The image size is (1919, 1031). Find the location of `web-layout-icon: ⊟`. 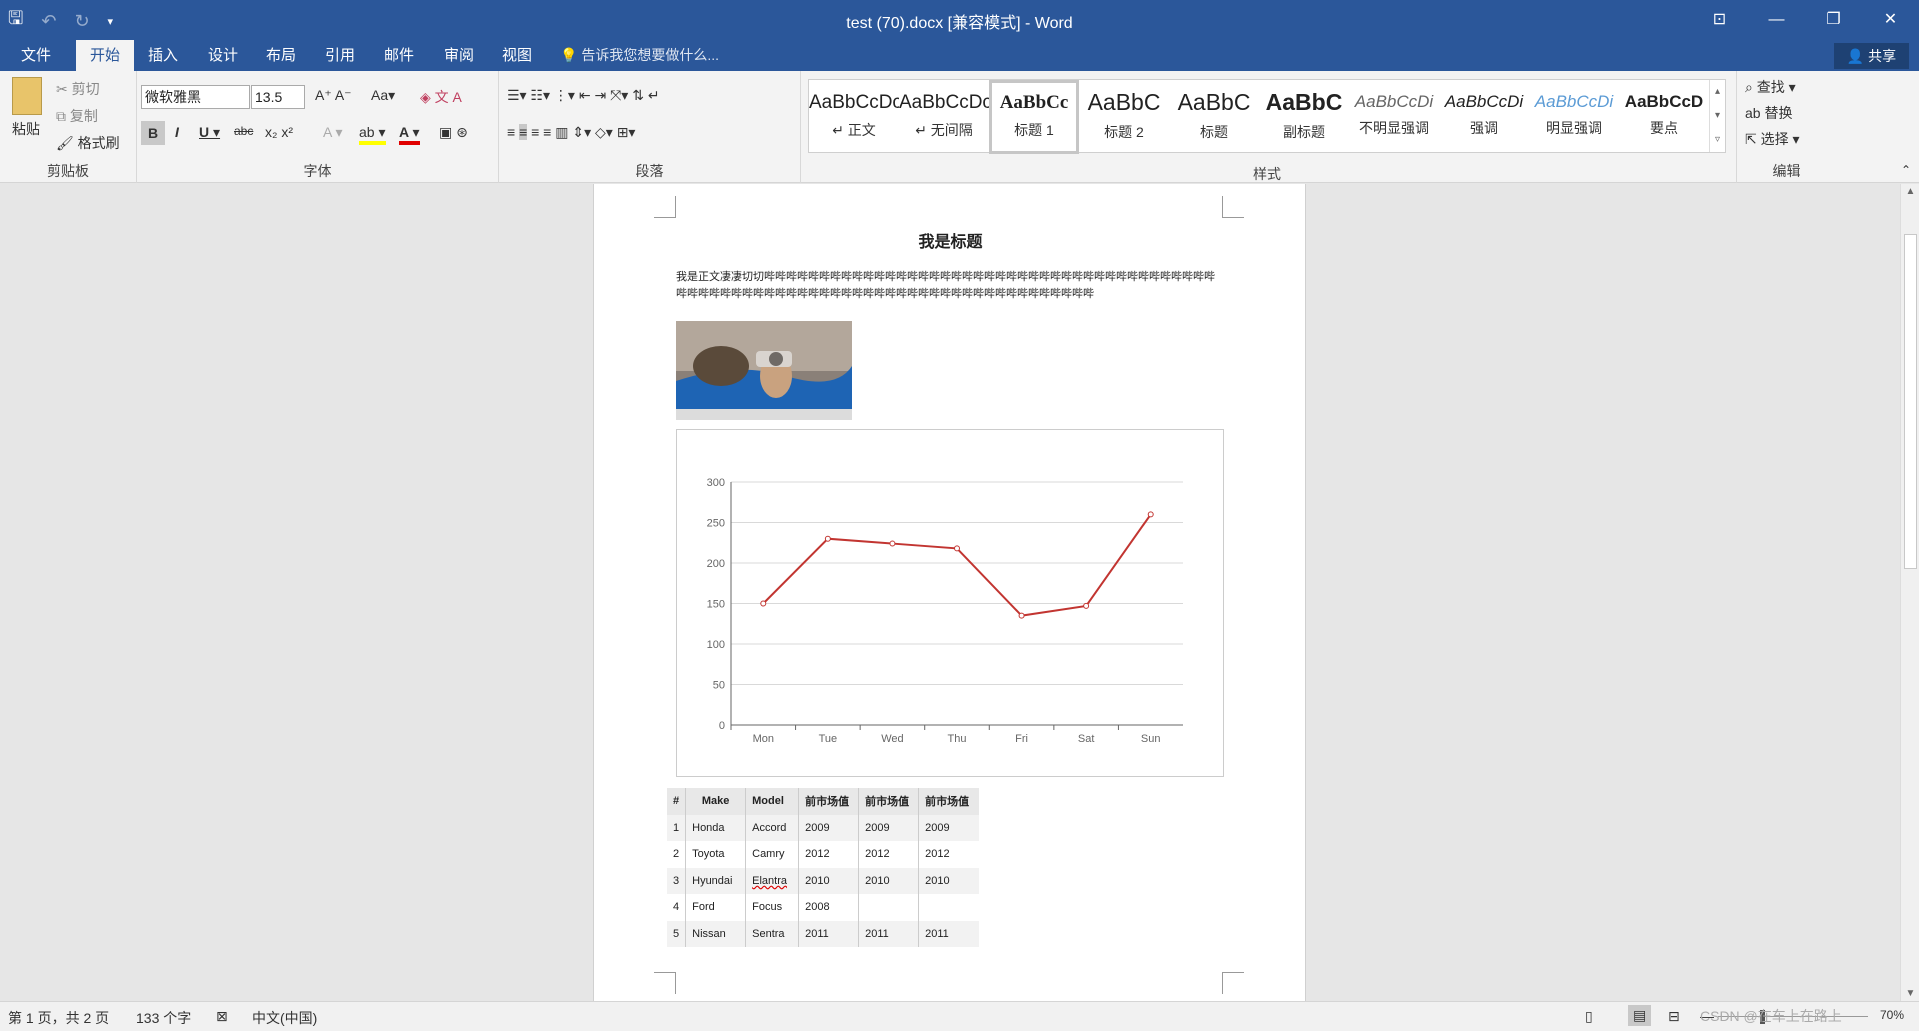

web-layout-icon: ⊟ is located at coordinates (1674, 1016).